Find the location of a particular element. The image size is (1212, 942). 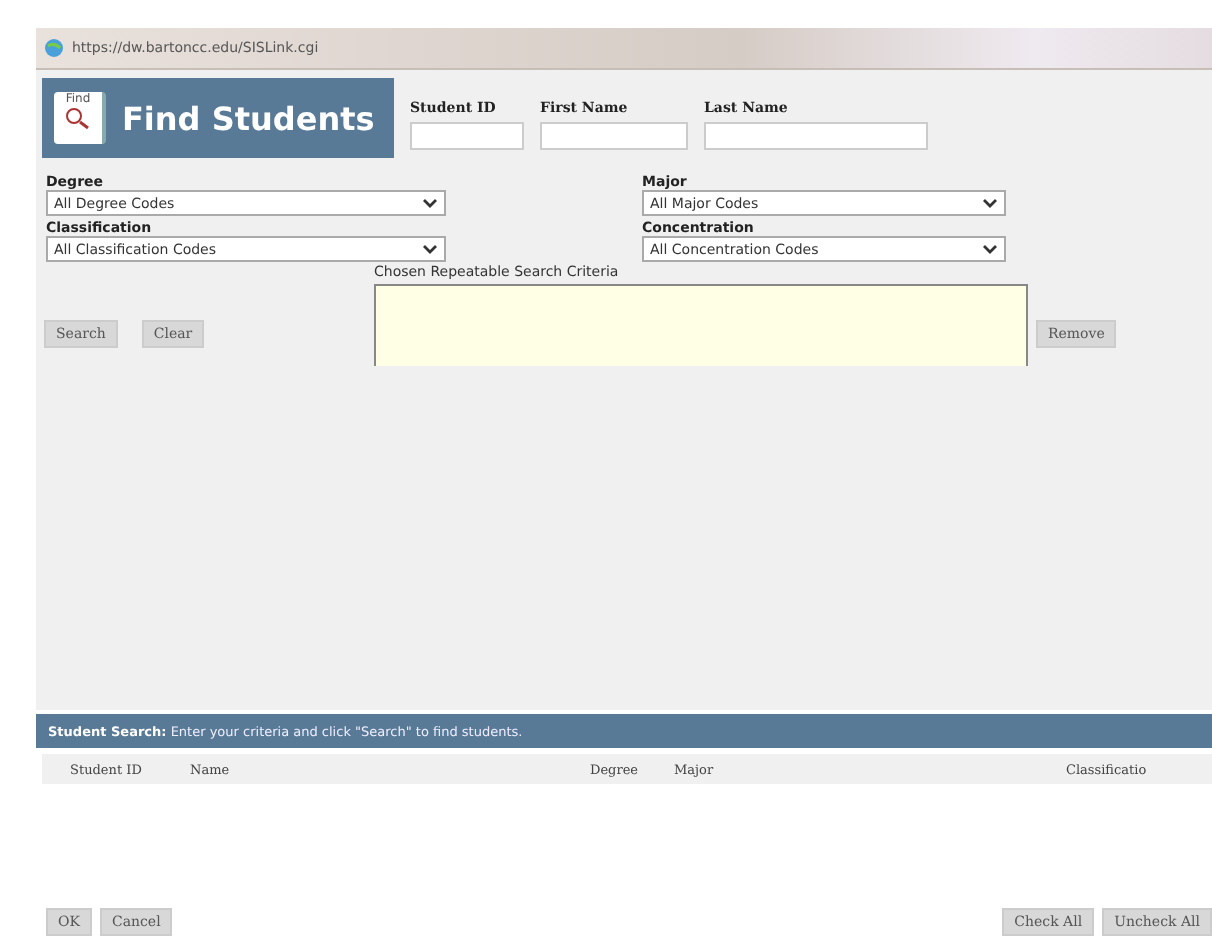

magnifier-icon is located at coordinates (78, 118).